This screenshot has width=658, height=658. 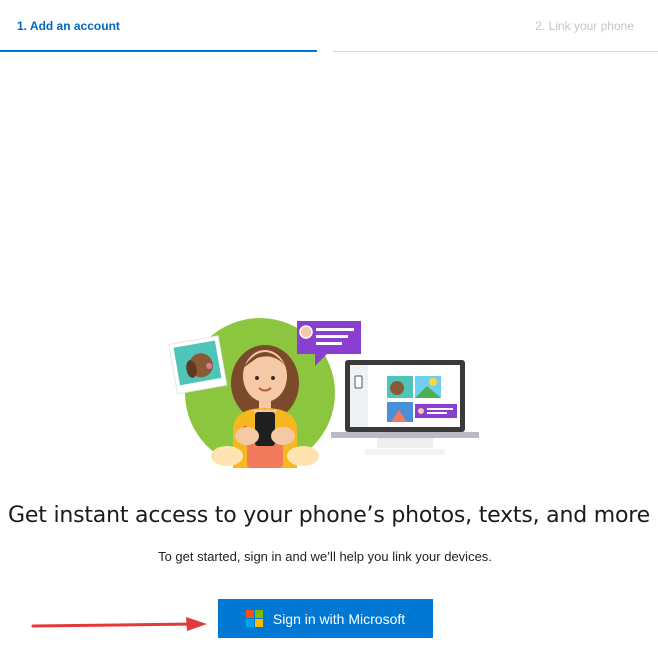 What do you see at coordinates (119, 624) in the screenshot?
I see `red-arrow-annotation` at bounding box center [119, 624].